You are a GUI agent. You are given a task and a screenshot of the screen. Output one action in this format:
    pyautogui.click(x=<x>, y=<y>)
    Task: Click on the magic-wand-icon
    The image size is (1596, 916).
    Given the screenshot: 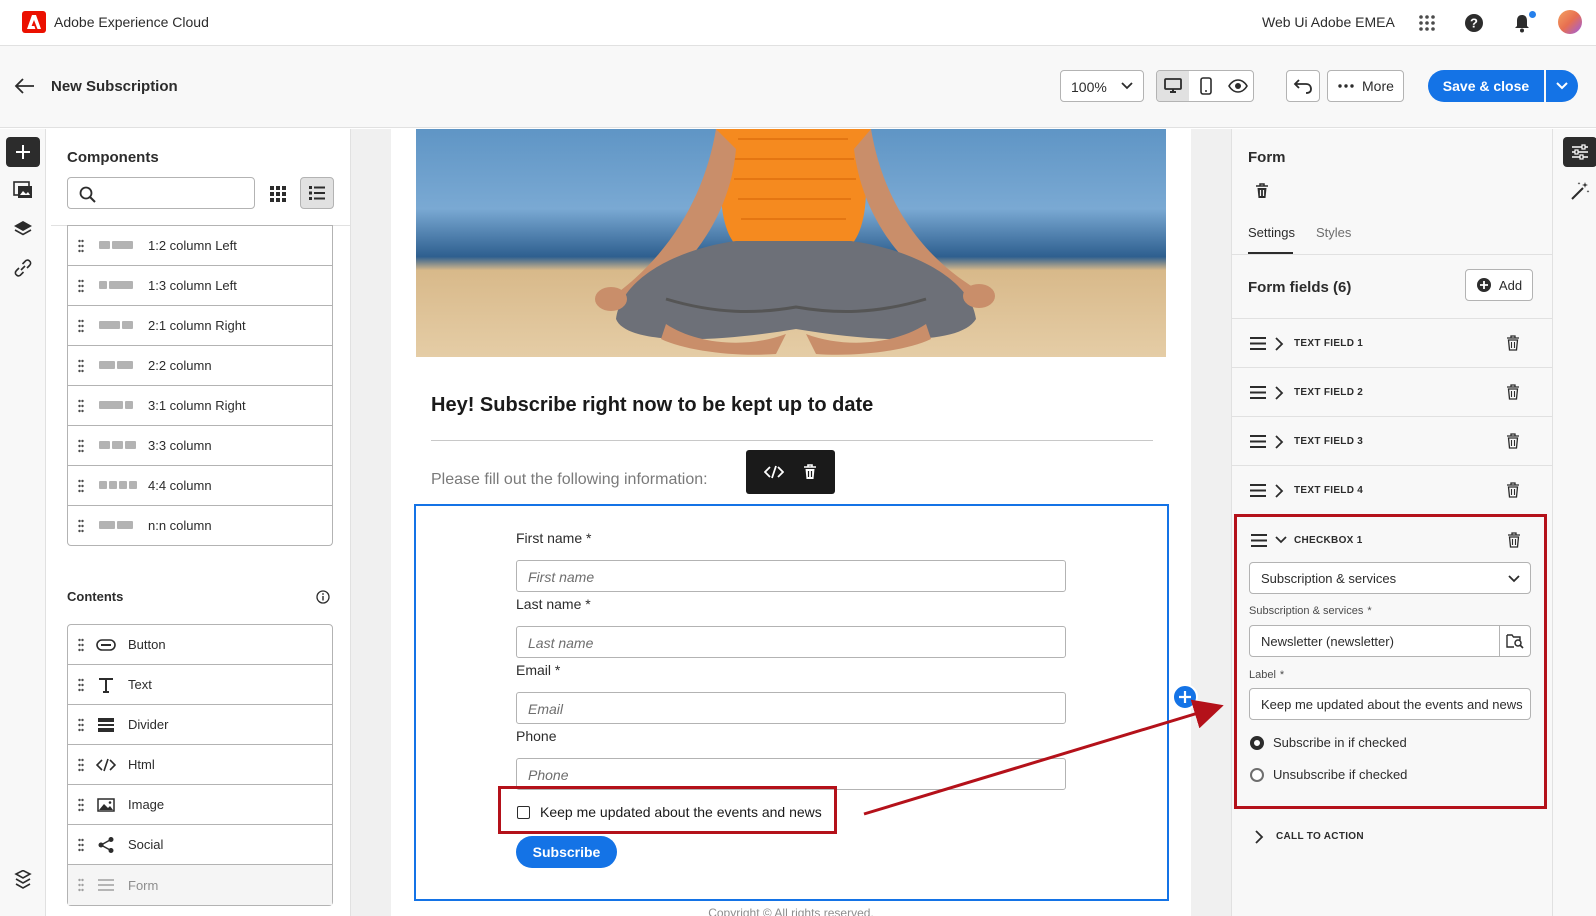 What is the action you would take?
    pyautogui.click(x=1580, y=191)
    